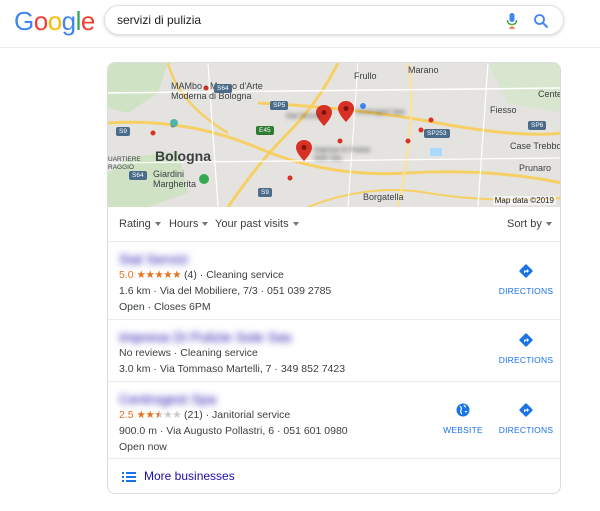  I want to click on sort-by-dropdown: Sort by, so click(529, 224).